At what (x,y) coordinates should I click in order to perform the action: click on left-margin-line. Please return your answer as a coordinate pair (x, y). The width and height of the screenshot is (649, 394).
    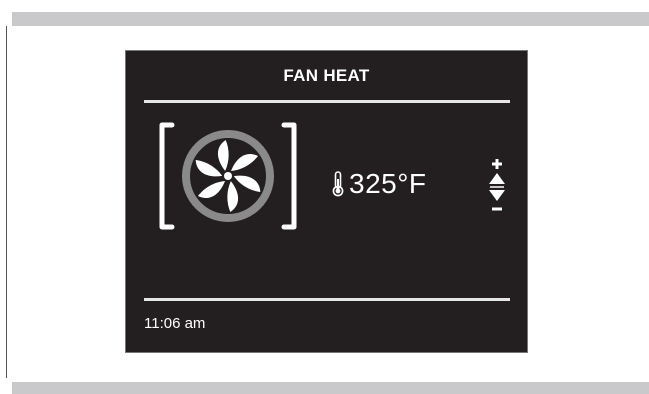
    Looking at the image, I should click on (6, 202).